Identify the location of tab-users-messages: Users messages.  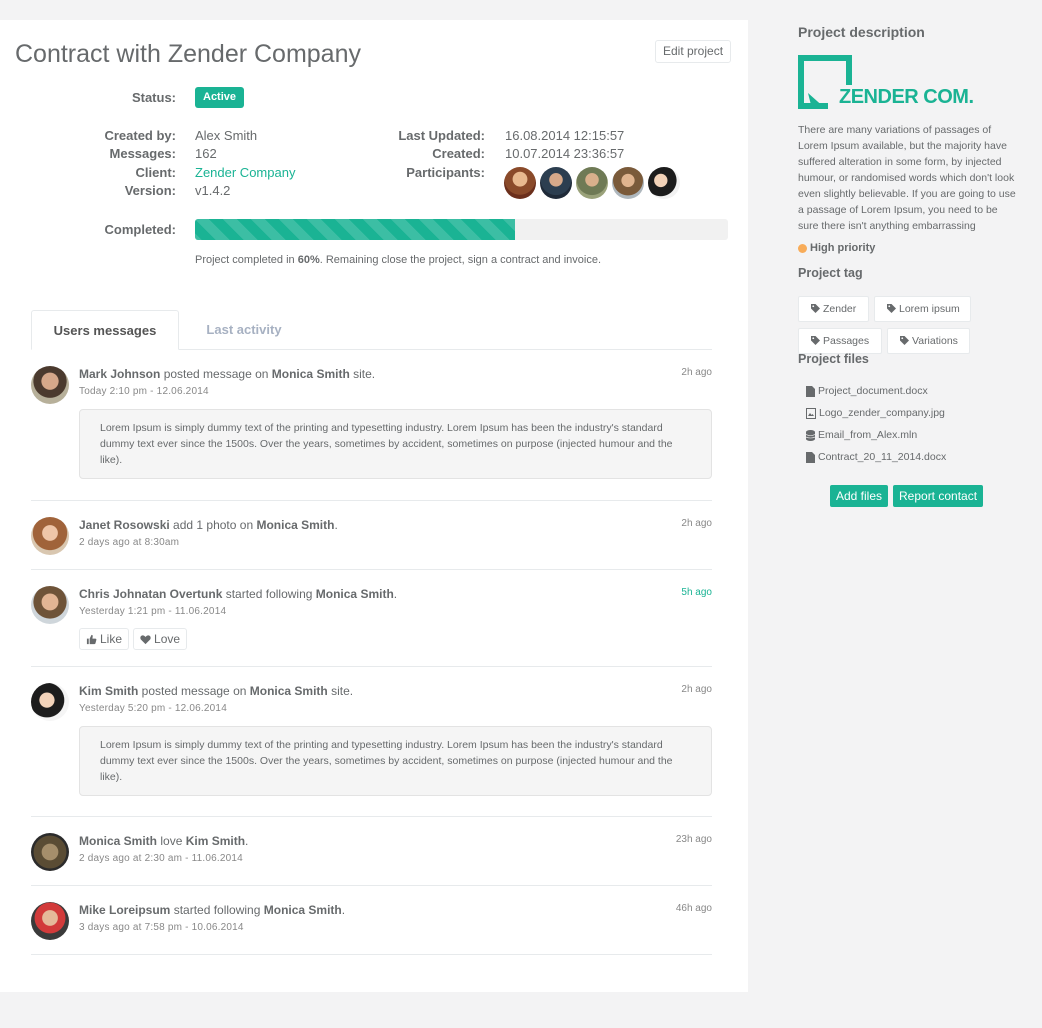
(105, 330).